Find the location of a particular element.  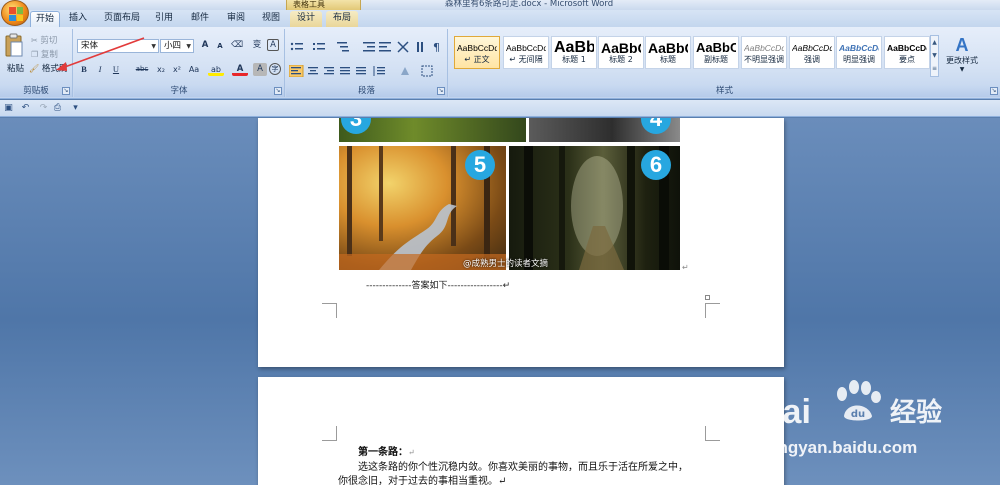

photo-4: 4 is located at coordinates (604, 130).